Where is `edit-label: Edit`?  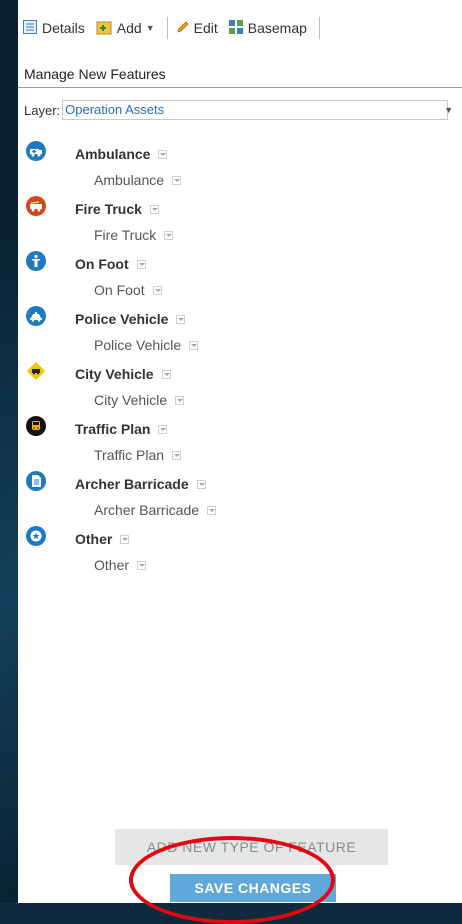 edit-label: Edit is located at coordinates (205, 28).